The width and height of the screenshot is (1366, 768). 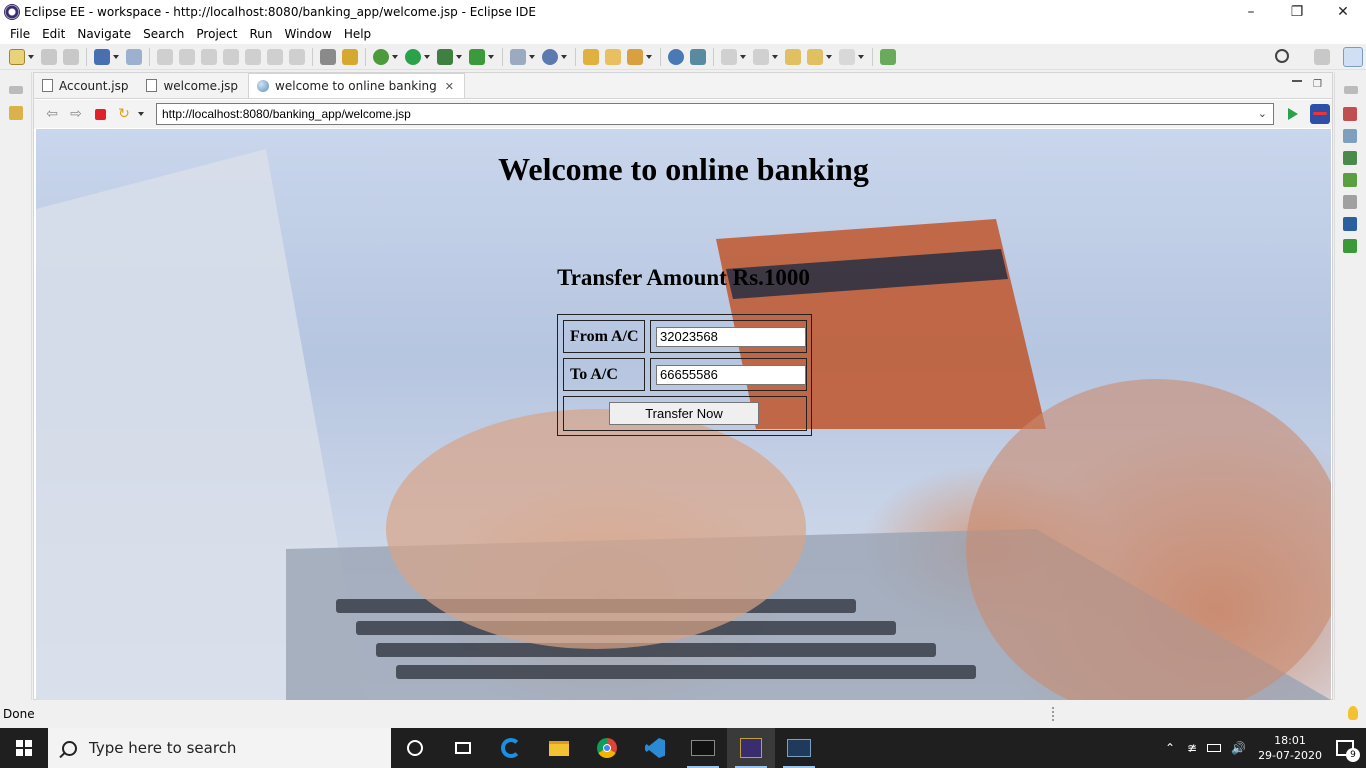 I want to click on coverage-dropdown-icon, so click(x=459, y=56).